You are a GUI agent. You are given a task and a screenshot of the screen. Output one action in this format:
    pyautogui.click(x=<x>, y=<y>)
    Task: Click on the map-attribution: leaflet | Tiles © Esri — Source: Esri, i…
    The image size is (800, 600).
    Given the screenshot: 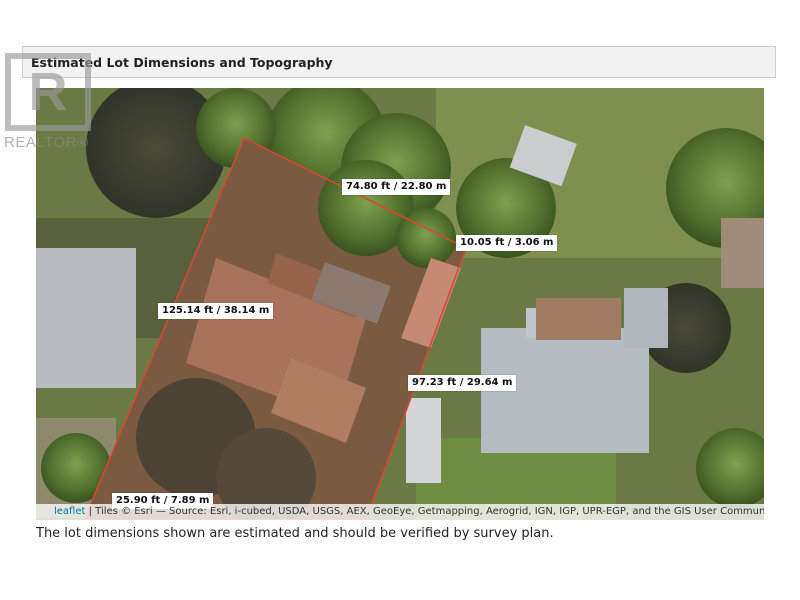 What is the action you would take?
    pyautogui.click(x=400, y=512)
    